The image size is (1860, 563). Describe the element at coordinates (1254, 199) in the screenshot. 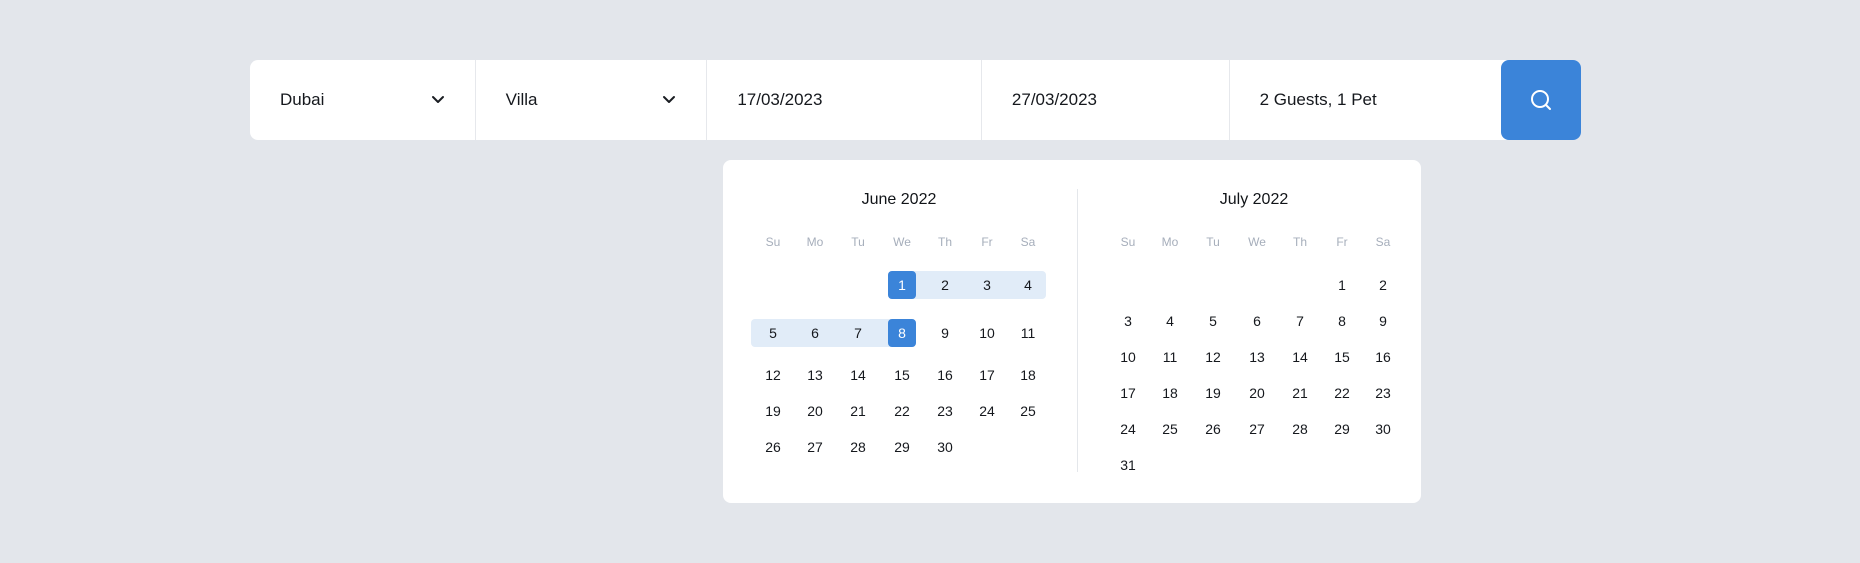

I see `month-title: July 2022` at that location.